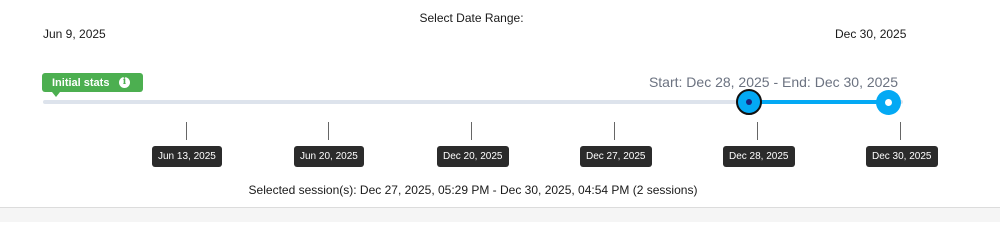  I want to click on selection-range-label: Start: Dec 28, 2025 - End: Dec 30, 2025, so click(773, 82).